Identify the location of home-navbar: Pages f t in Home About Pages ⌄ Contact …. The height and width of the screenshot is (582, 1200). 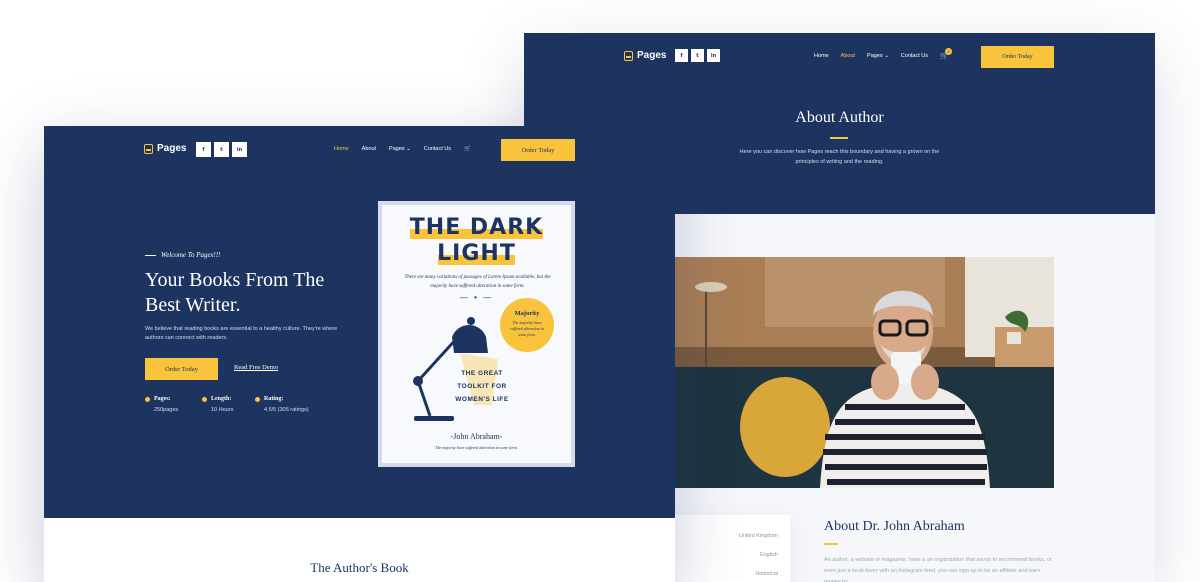
(359, 150).